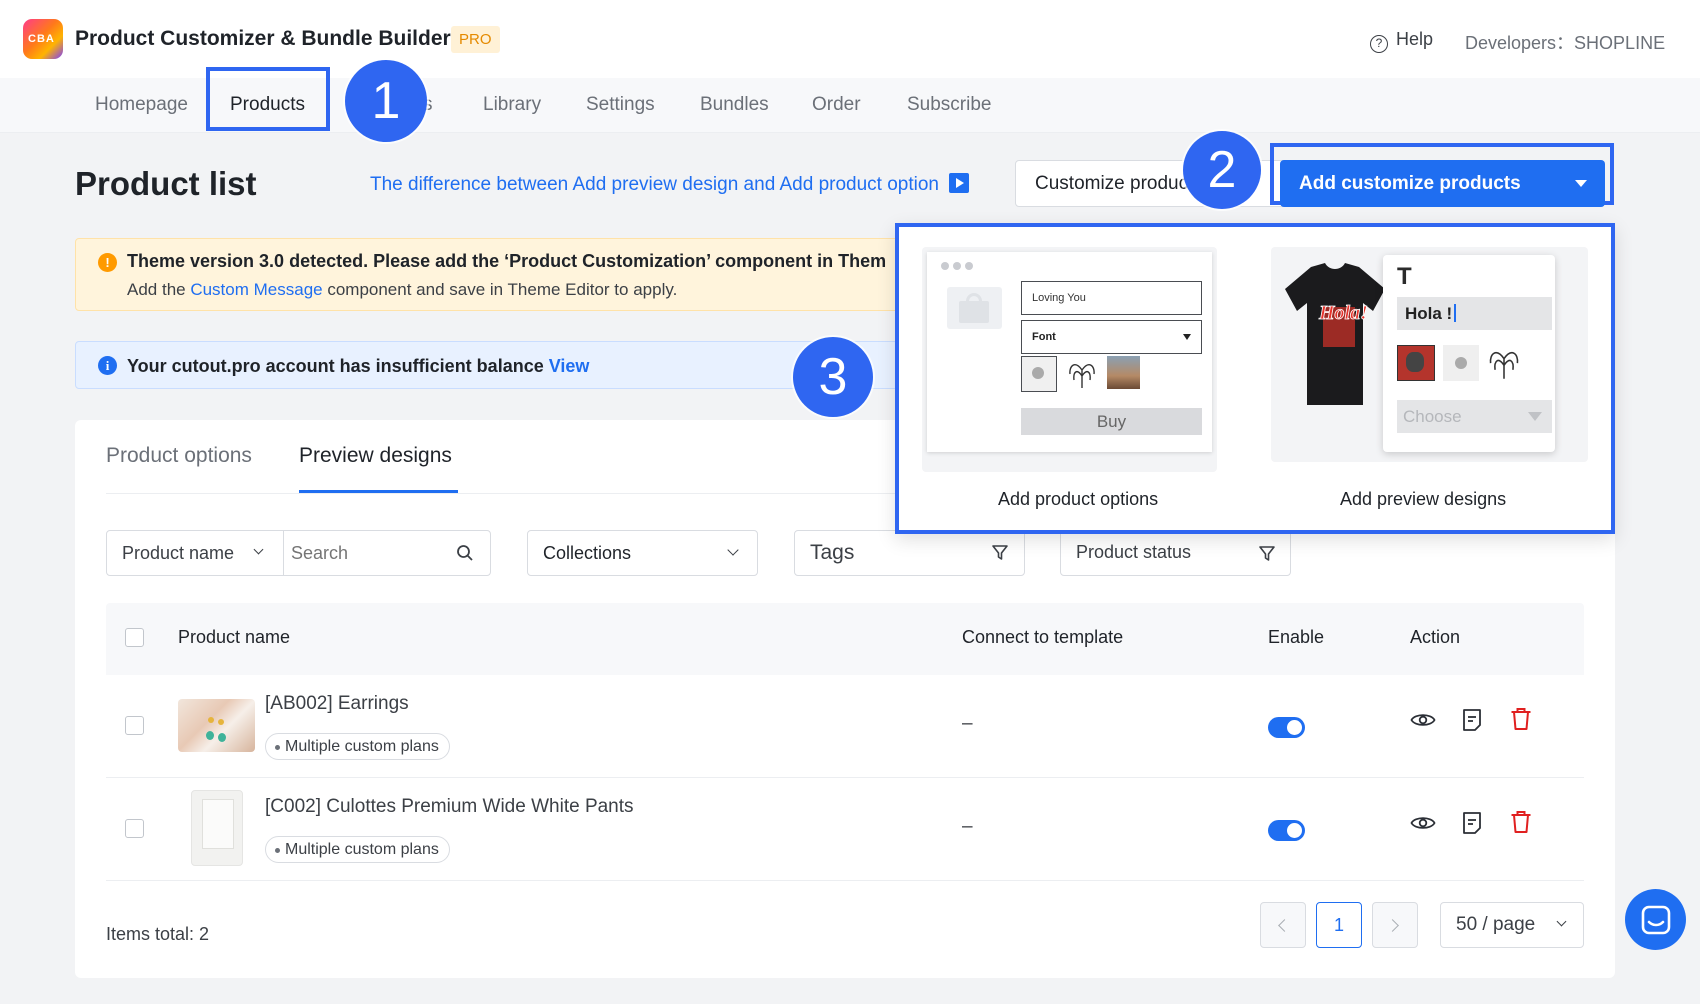 This screenshot has width=1700, height=1004. I want to click on next-page-button, so click(1395, 925).